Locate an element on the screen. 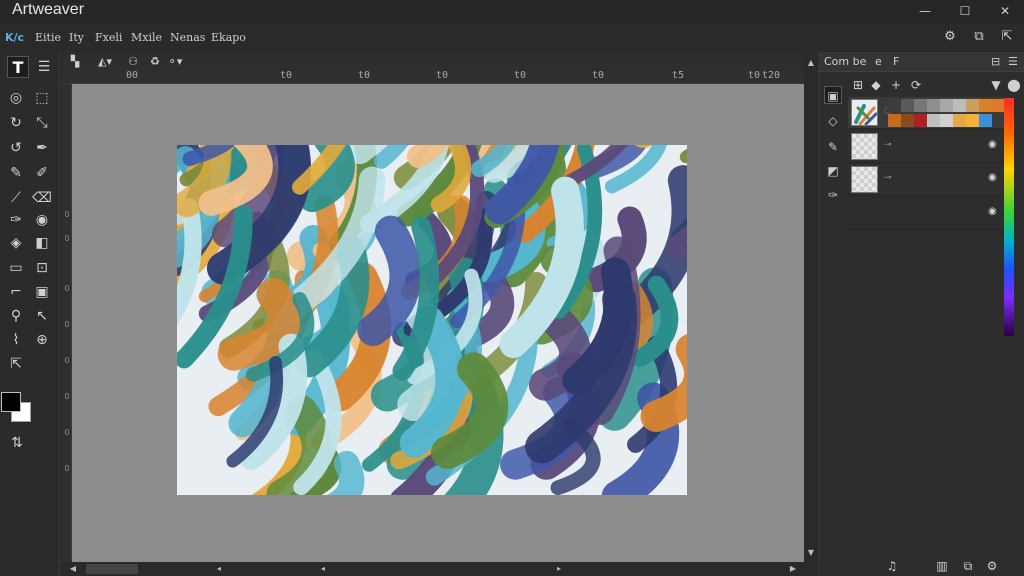  menu-item-1: Eitie is located at coordinates (48, 37).